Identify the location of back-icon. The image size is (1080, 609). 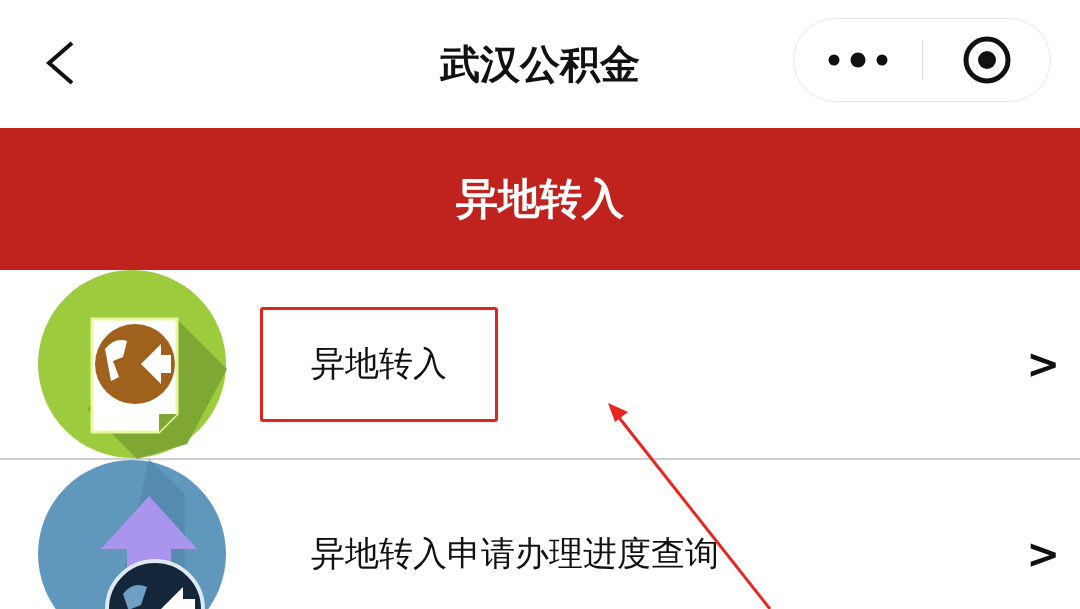
(60, 63).